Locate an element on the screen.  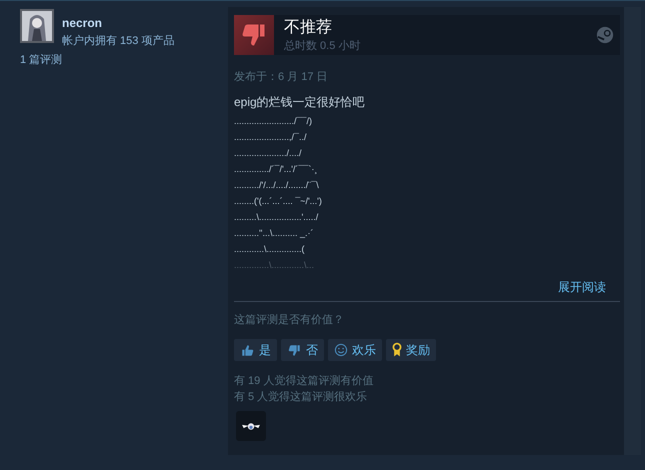
steam-icon is located at coordinates (605, 35).